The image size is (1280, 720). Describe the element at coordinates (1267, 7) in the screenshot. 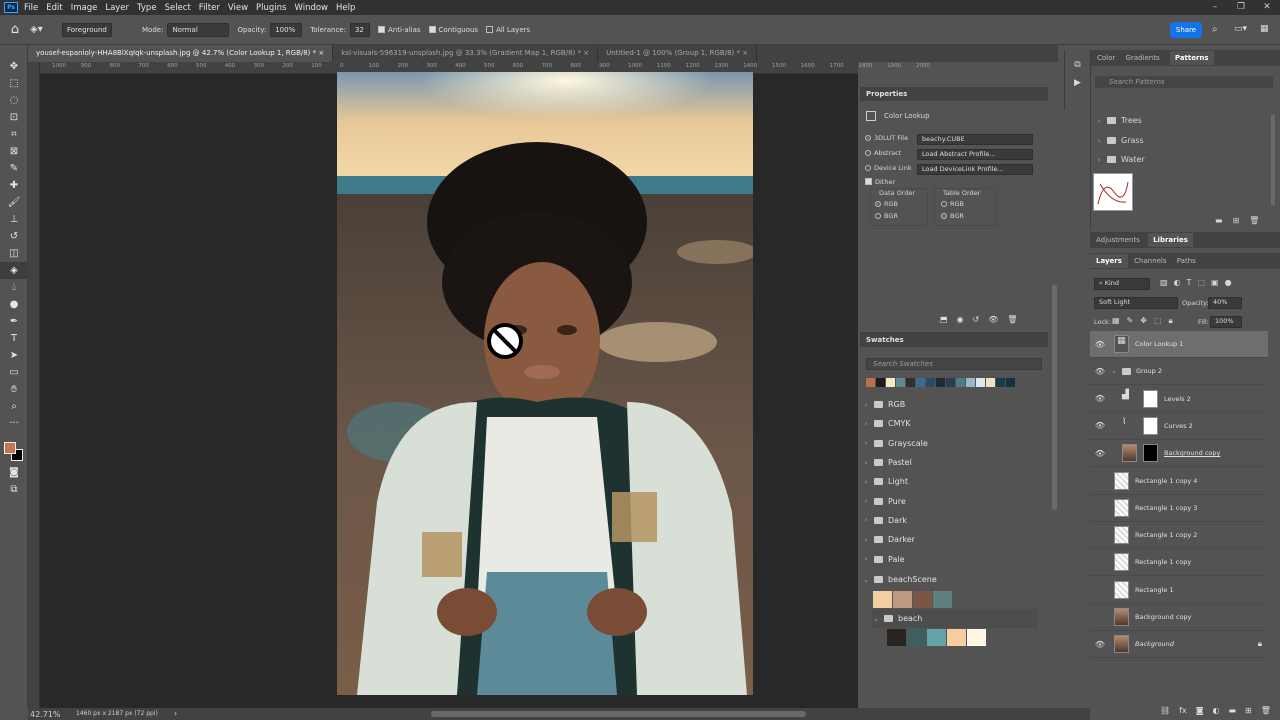

I see `close-window-button: ✕` at that location.